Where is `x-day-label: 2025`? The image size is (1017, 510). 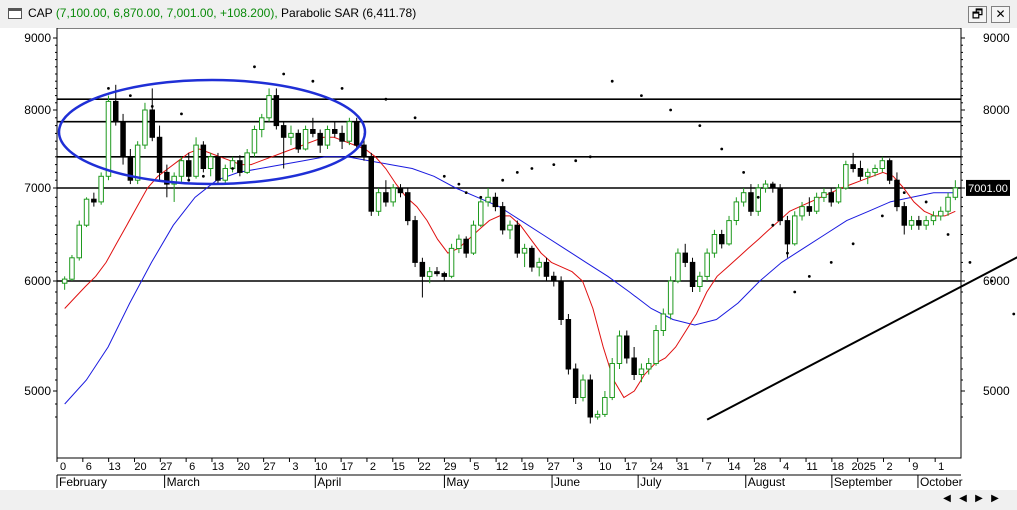
x-day-label: 2025 is located at coordinates (863, 467).